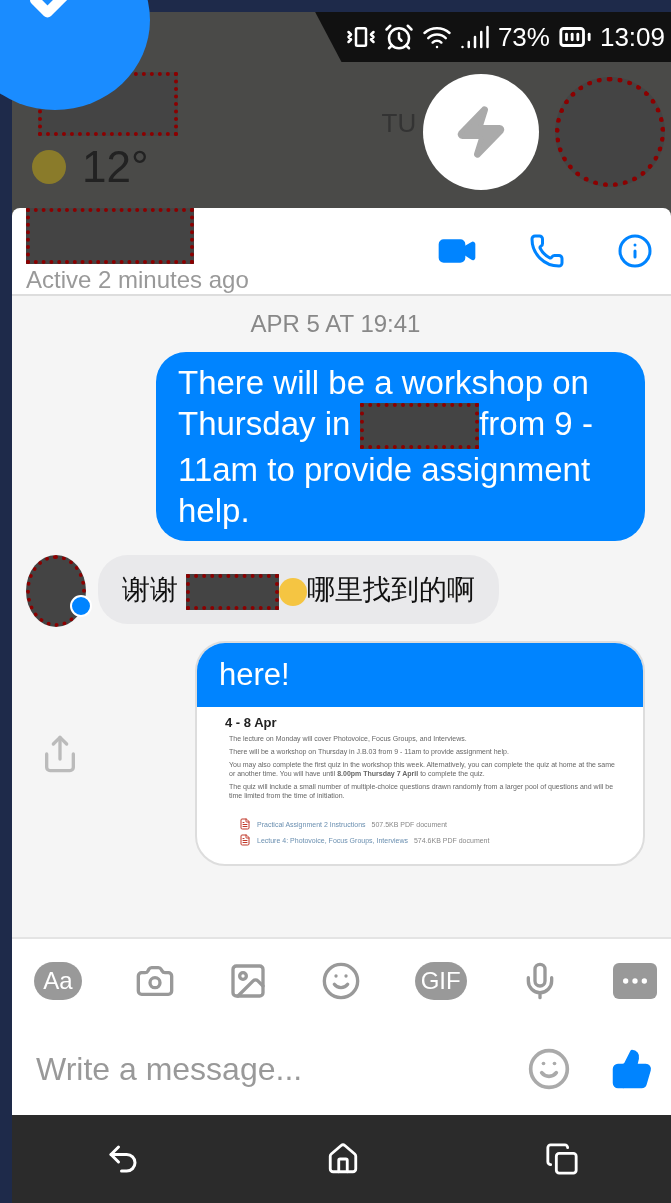 The image size is (671, 1203). Describe the element at coordinates (632, 1069) in the screenshot. I see `like-icon` at that location.